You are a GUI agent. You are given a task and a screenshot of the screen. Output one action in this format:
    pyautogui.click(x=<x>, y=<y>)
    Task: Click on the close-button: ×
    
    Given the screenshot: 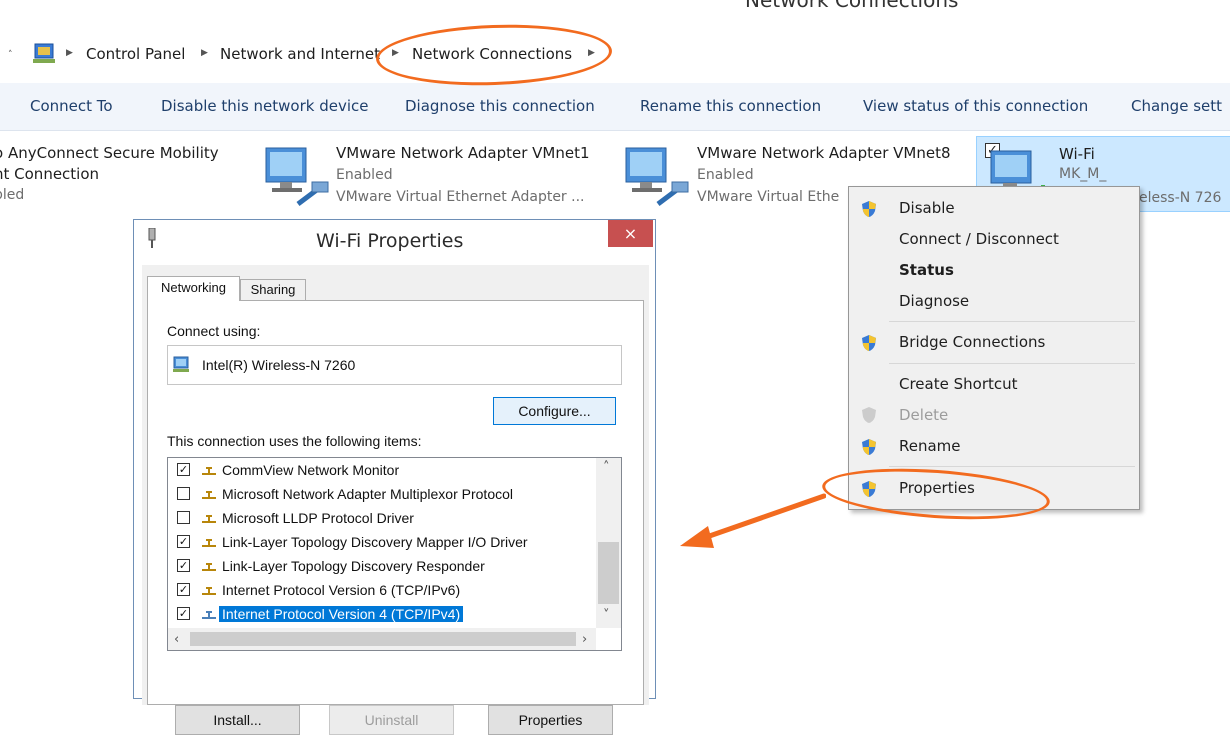 What is the action you would take?
    pyautogui.click(x=630, y=233)
    